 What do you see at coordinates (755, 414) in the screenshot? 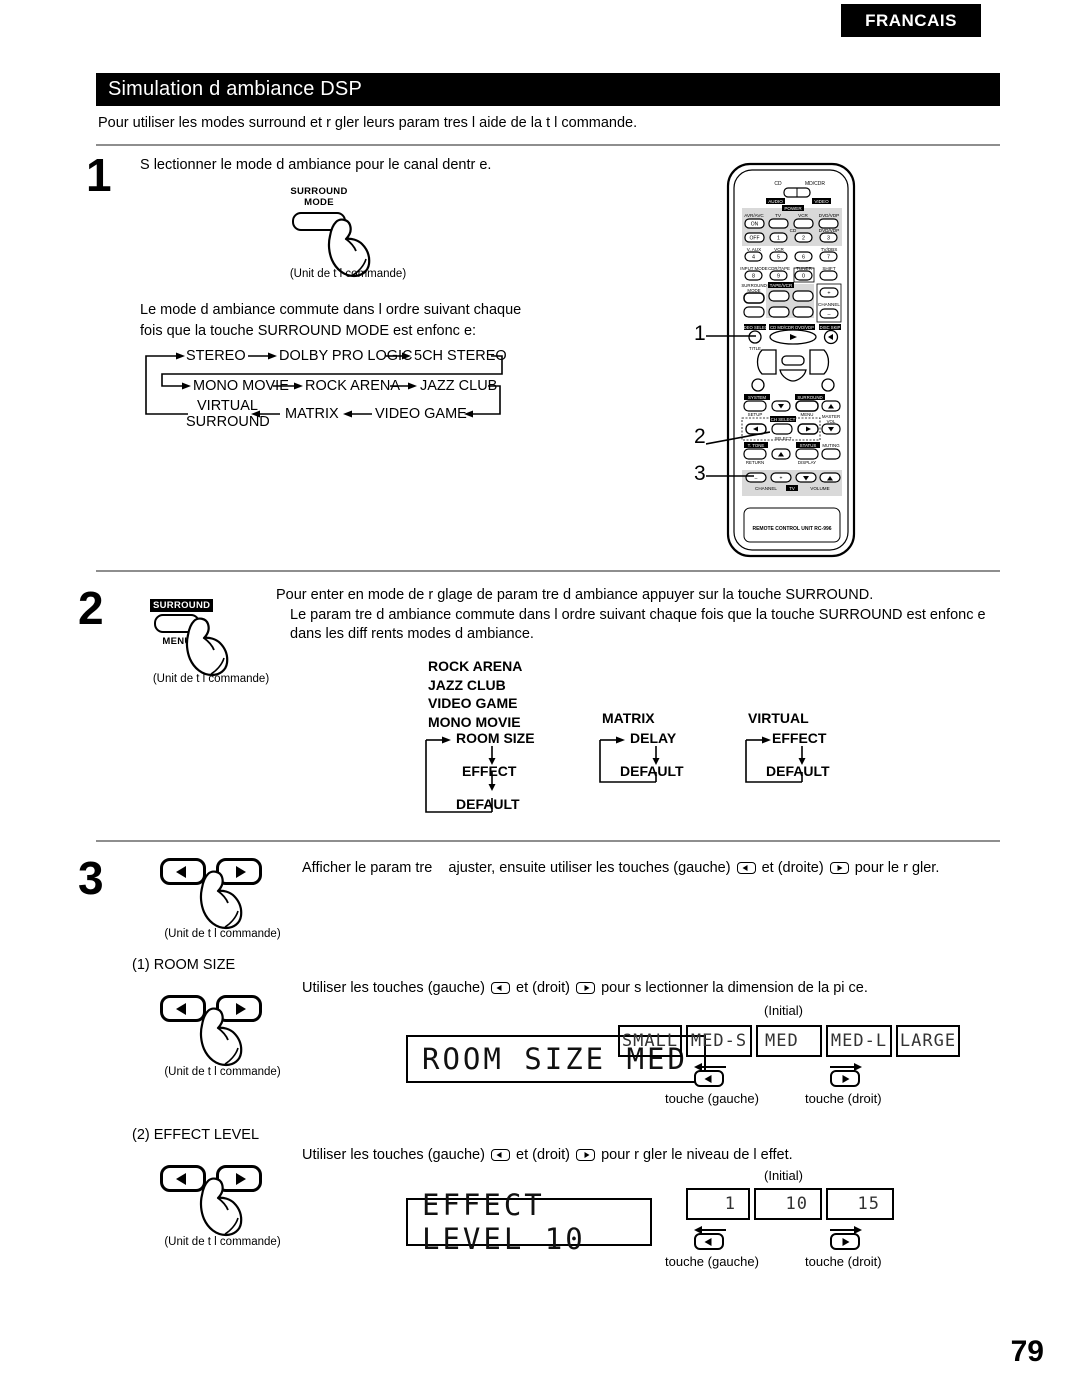
I see `svg-text: SETUP` at bounding box center [755, 414].